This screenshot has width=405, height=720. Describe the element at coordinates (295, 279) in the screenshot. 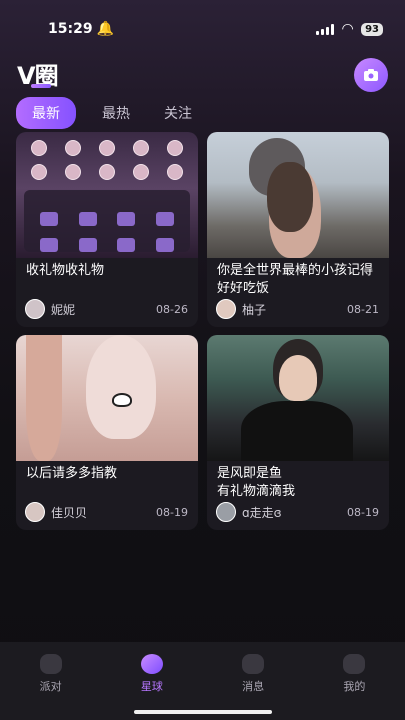

I see `post-title: 你是全世界最棒的小孩记得好好吃饭` at that location.